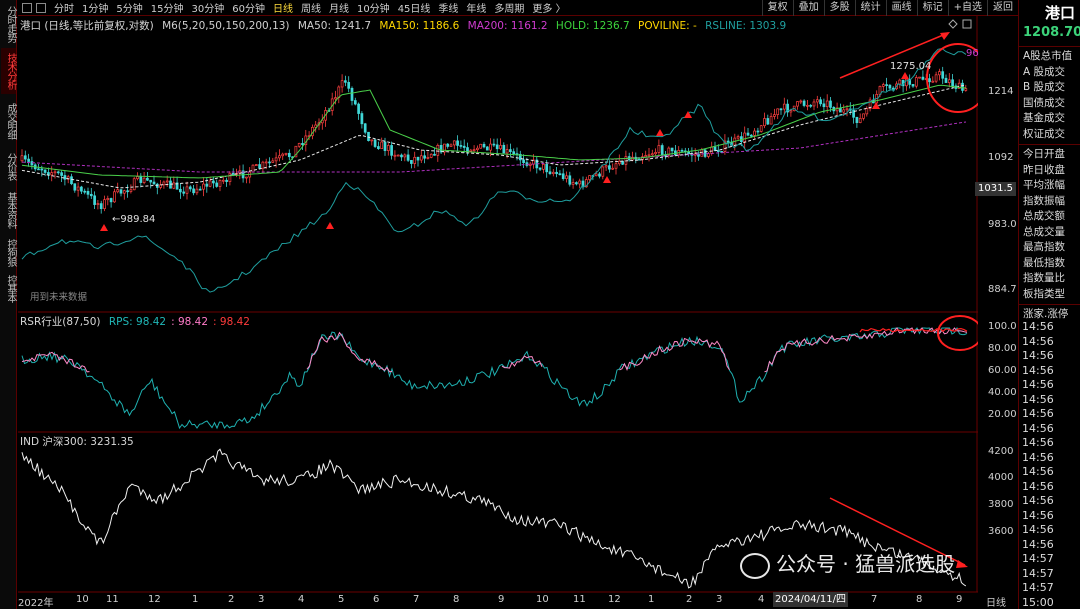  Describe the element at coordinates (231, 322) in the screenshot. I see `rsr-field-2: : 98.42` at that location.